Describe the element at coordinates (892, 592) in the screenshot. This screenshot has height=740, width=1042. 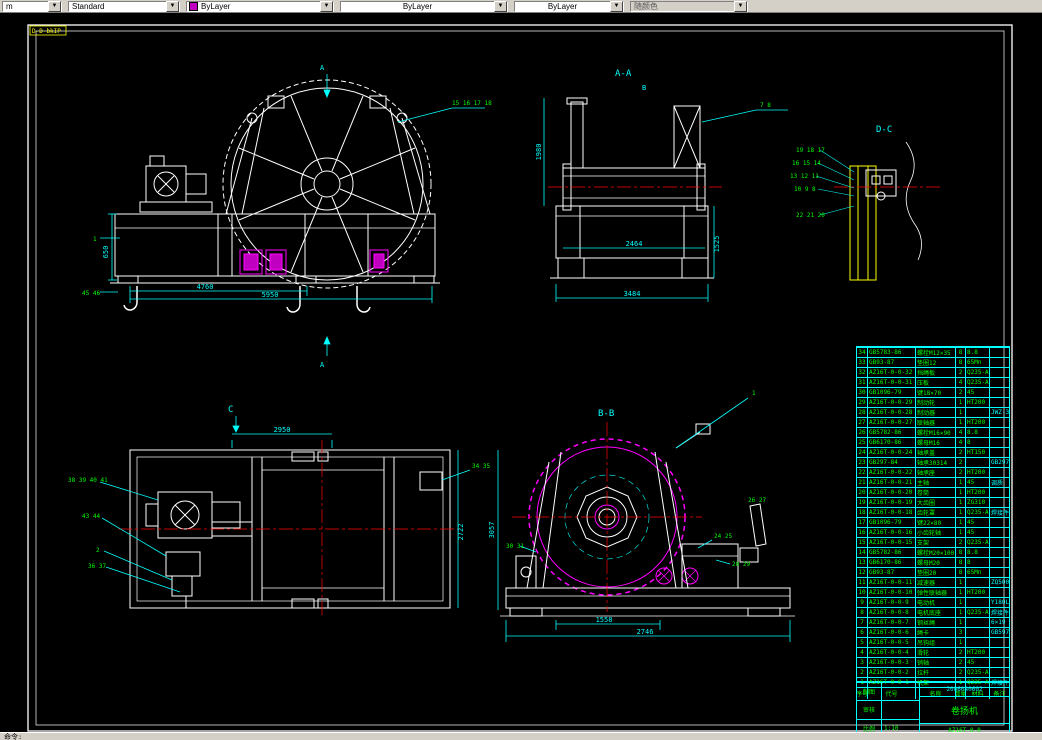
I see `bom-cell-code: AZ16T-0-0-10` at that location.